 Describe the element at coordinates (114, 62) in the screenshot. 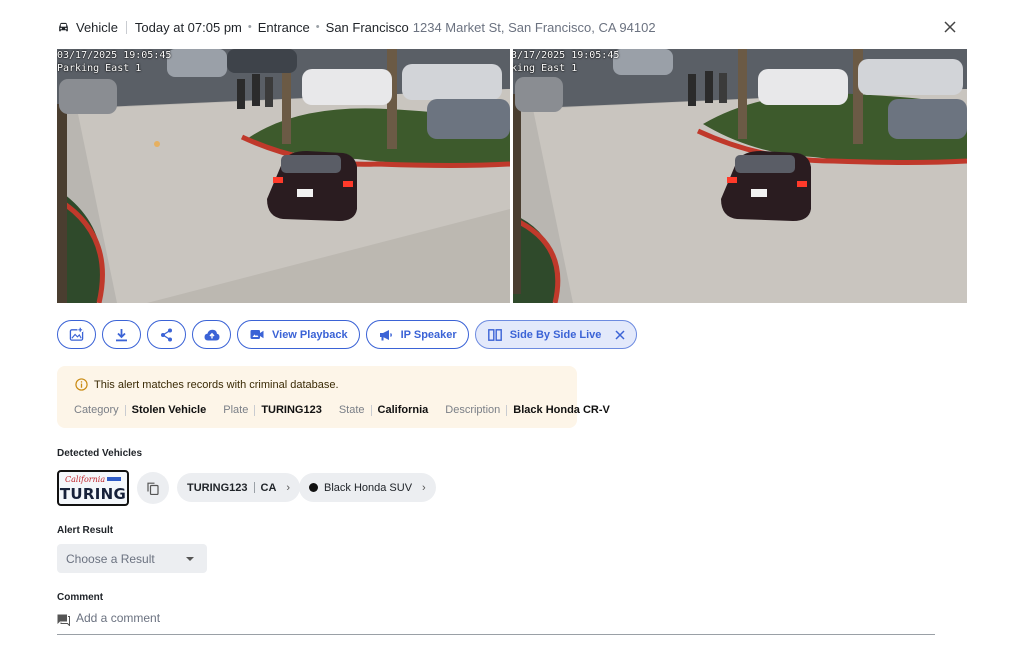

I see `video-timestamp-overlay: 03/17/2025 19:05:45 Parking East 1` at that location.